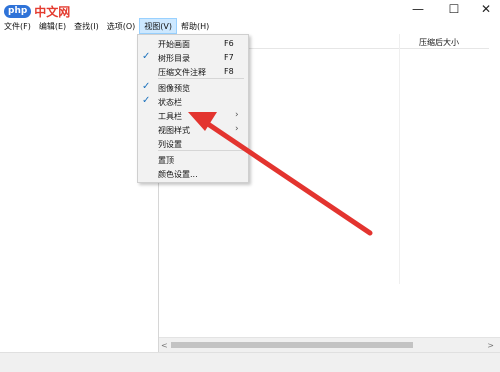 This screenshot has height=372, width=500. Describe the element at coordinates (229, 71) in the screenshot. I see `shortcut-label: F8` at that location.